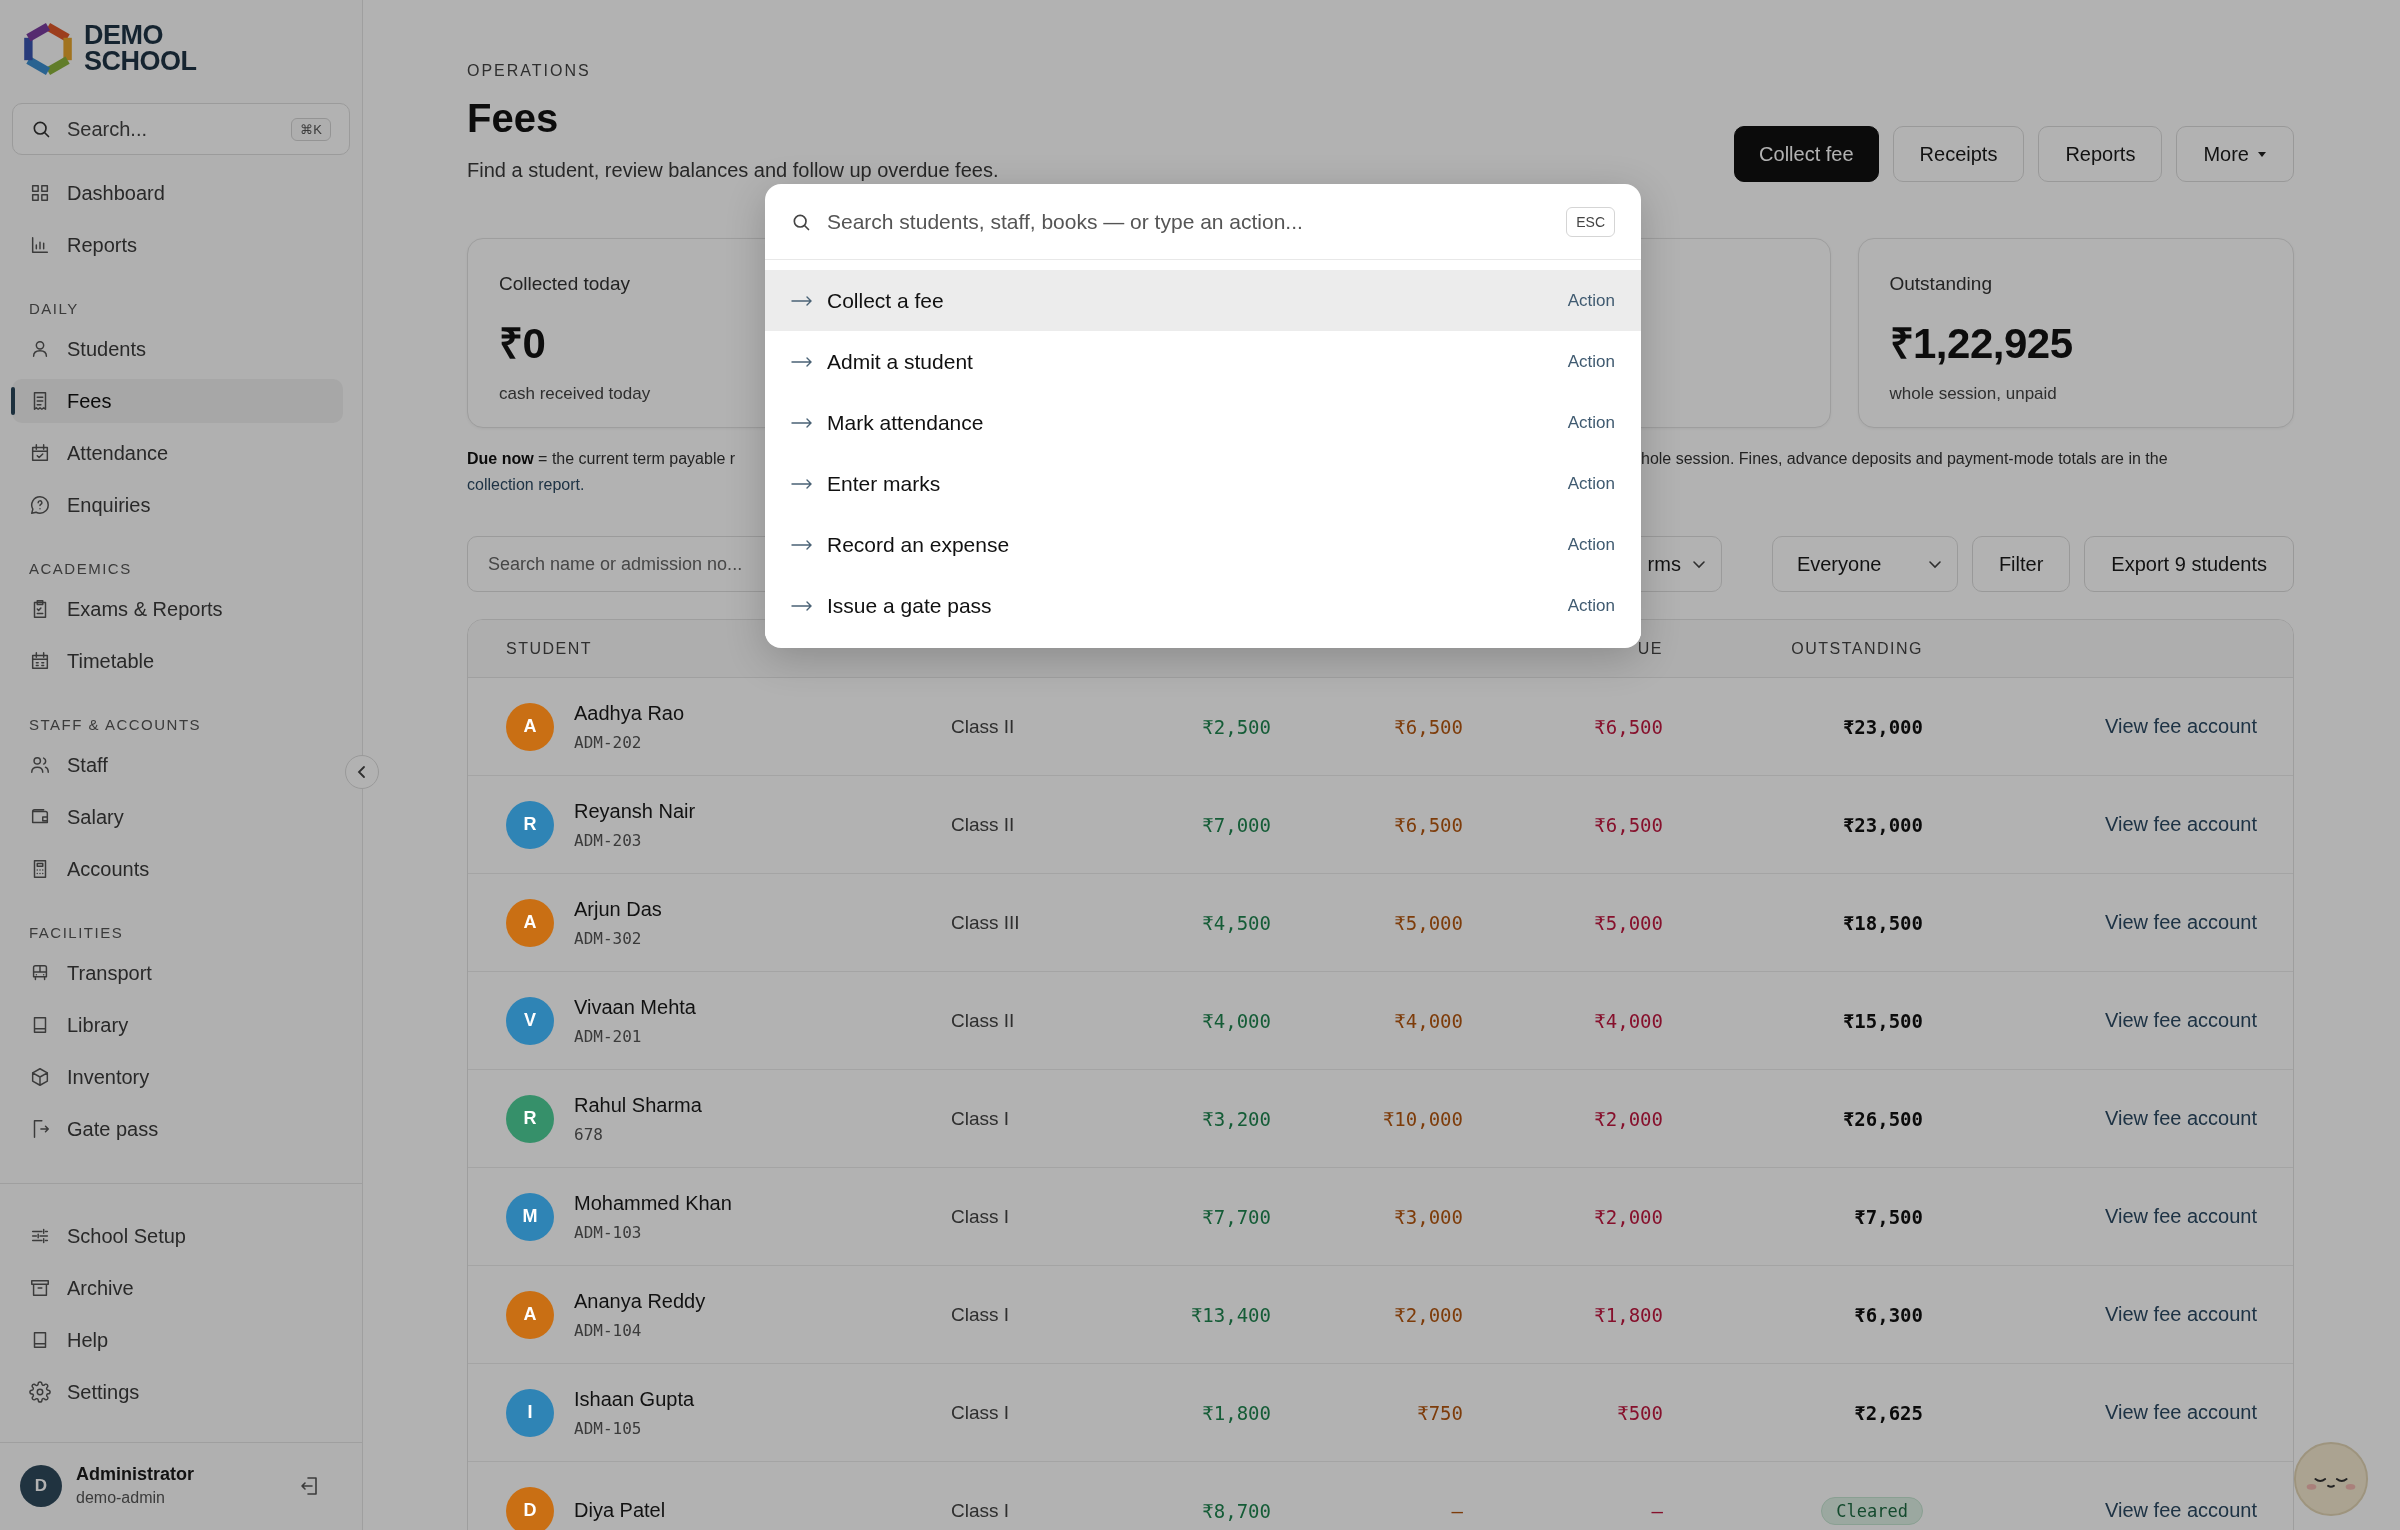 This screenshot has width=2400, height=1530. Describe the element at coordinates (1203, 361) in the screenshot. I see `command-item: Admit a student Action` at that location.